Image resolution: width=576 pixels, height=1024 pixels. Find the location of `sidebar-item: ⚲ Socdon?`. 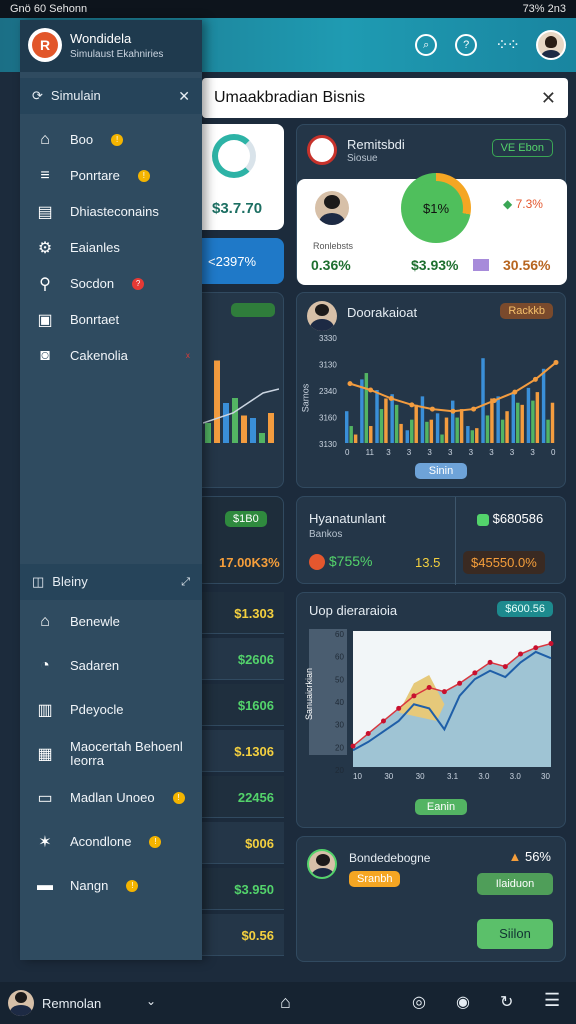

sidebar-item: ⚲ Socdon? is located at coordinates (111, 284).